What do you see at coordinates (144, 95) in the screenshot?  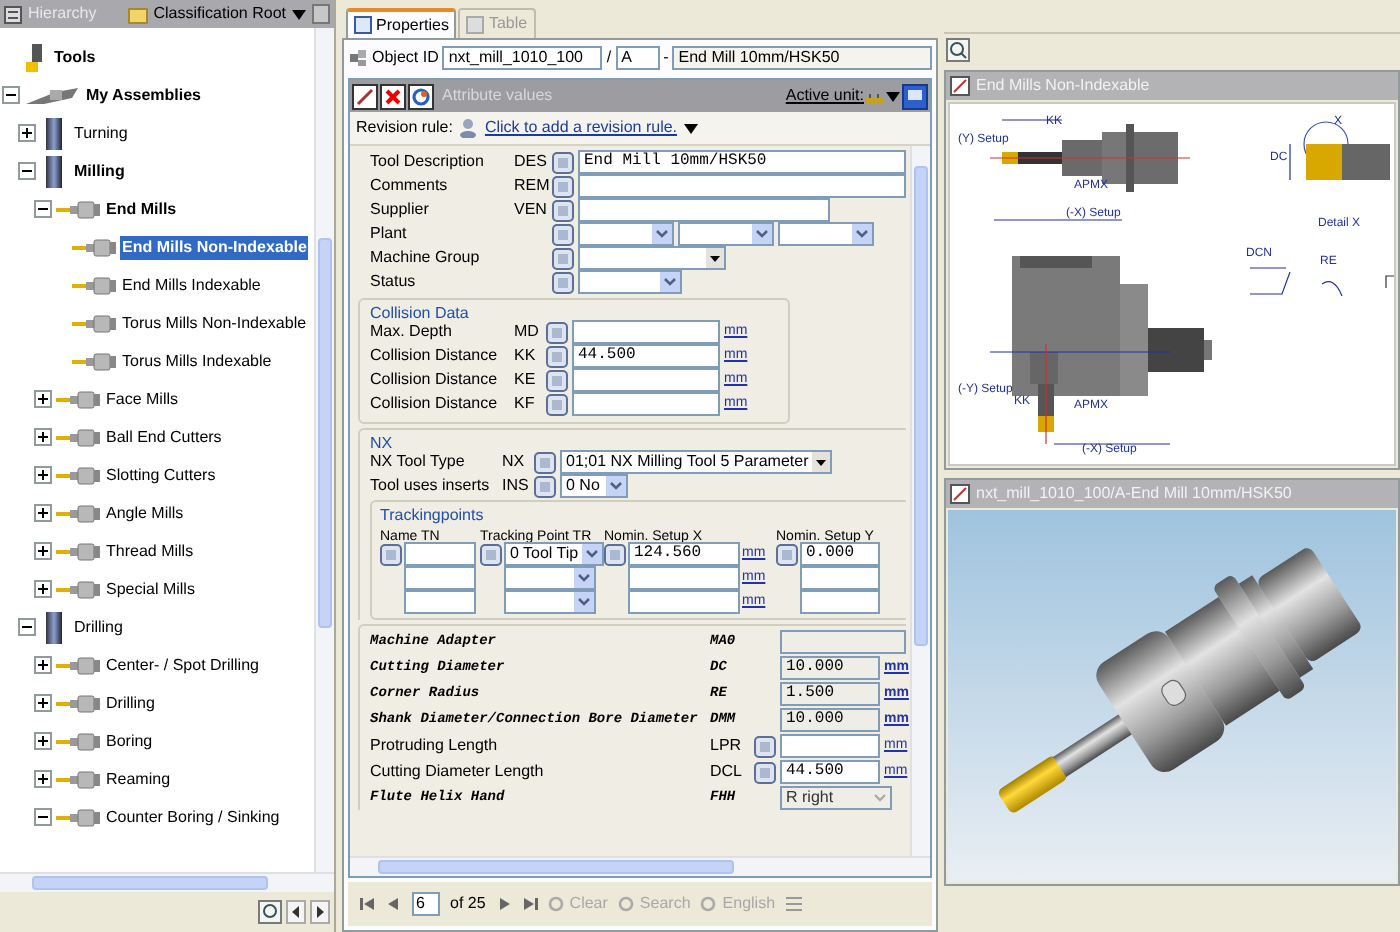 I see `tree-item: My Assemblies` at bounding box center [144, 95].